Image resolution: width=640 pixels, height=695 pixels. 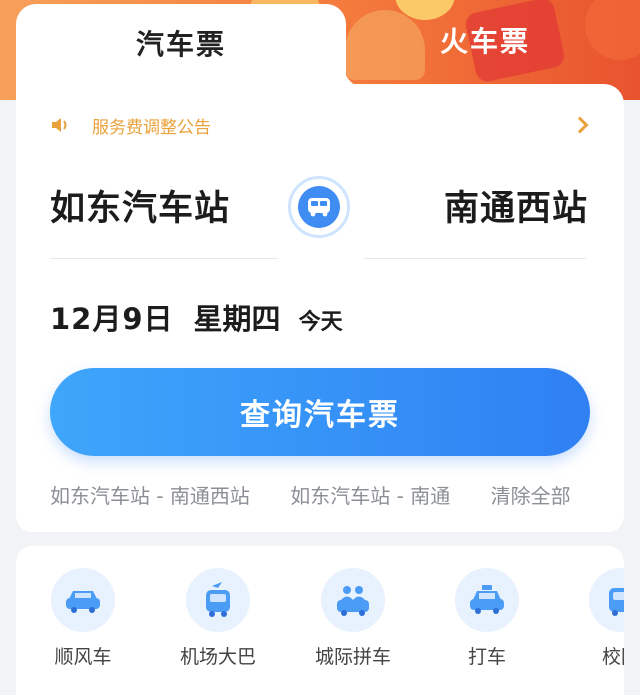 I want to click on clear-history-button: 清除全部, so click(x=531, y=496).